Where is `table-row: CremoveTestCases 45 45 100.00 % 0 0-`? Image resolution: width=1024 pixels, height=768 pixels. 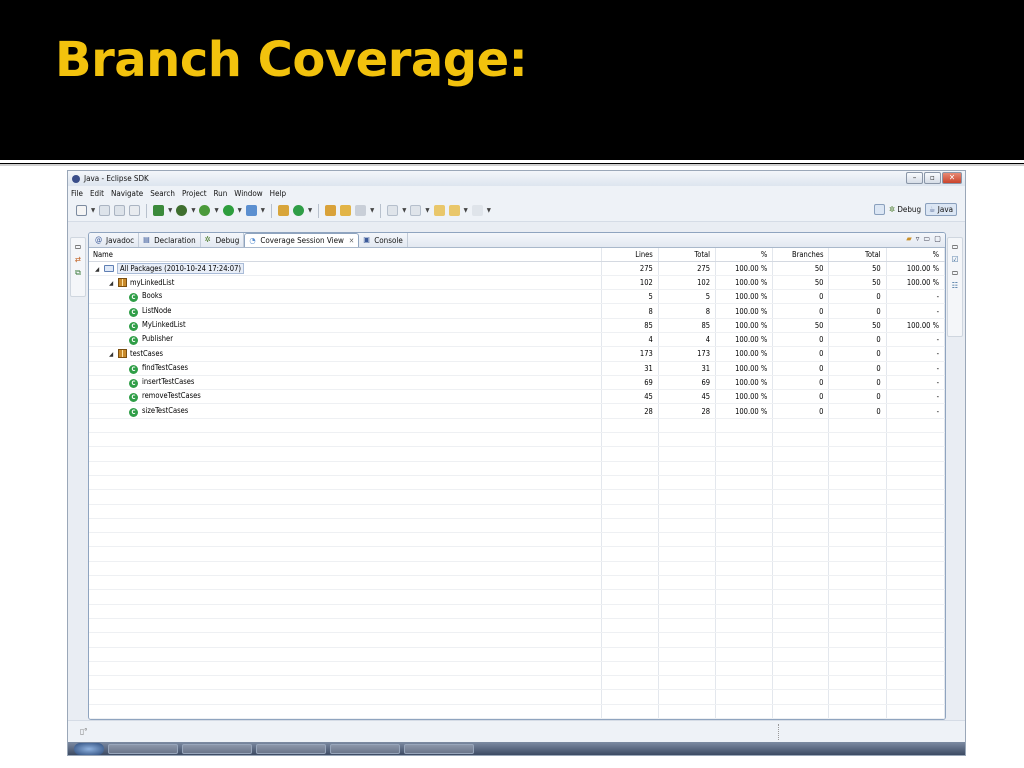 table-row: CremoveTestCases 45 45 100.00 % 0 0- is located at coordinates (517, 397).